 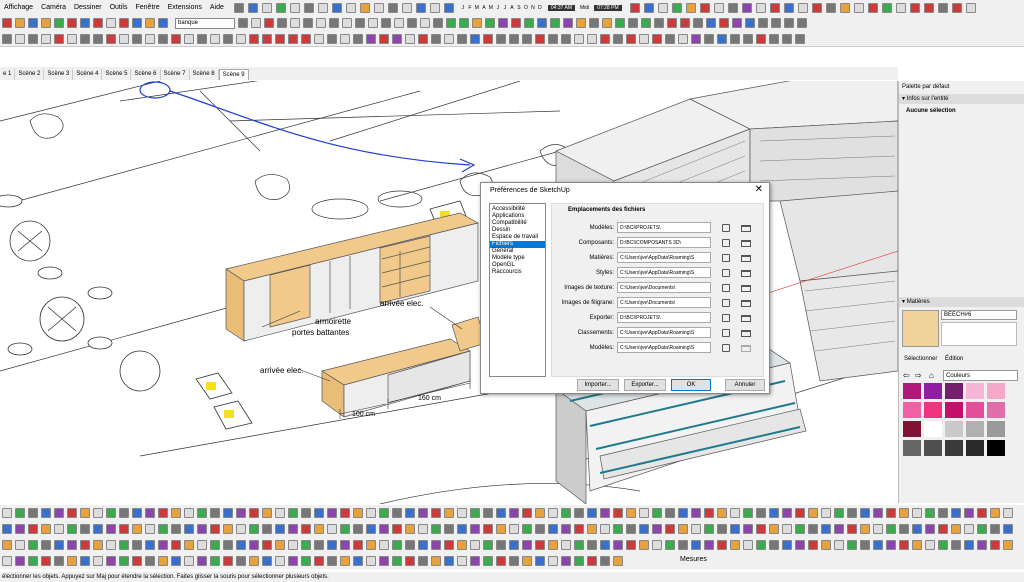 I want to click on cancel-button: Annuler, so click(x=745, y=385).